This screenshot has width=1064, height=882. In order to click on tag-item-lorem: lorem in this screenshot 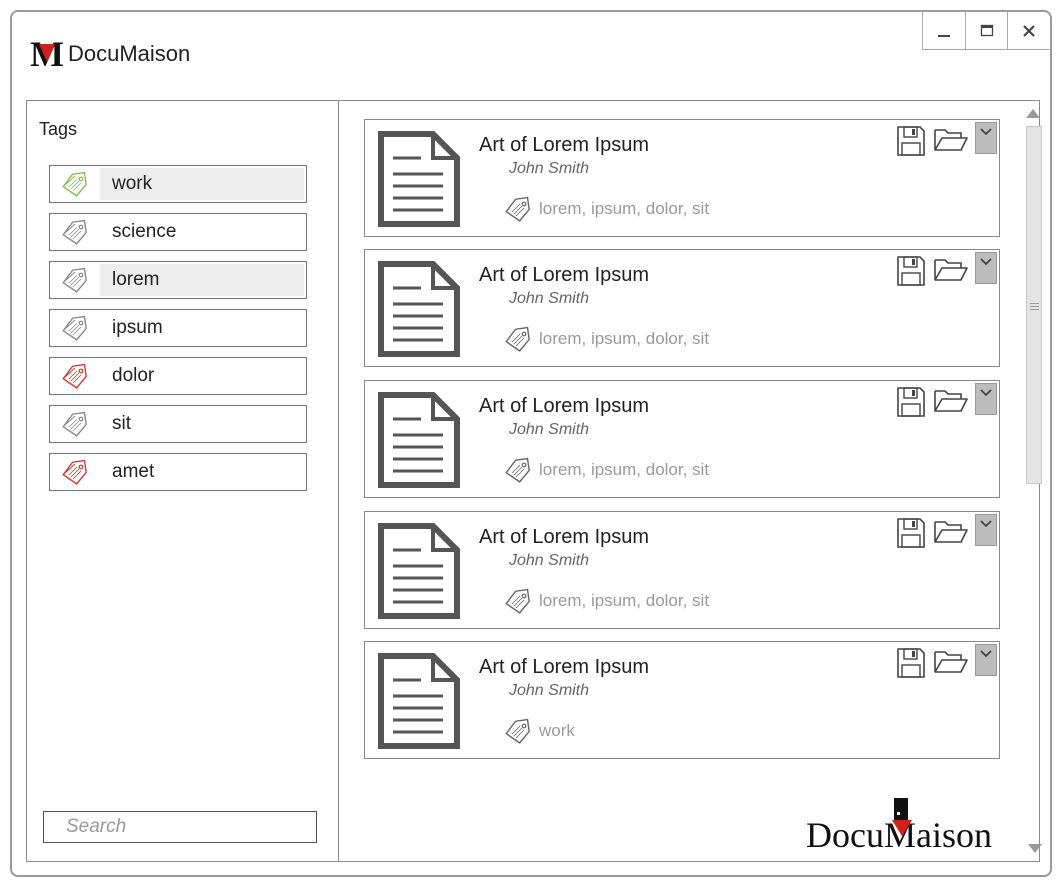, I will do `click(178, 280)`.